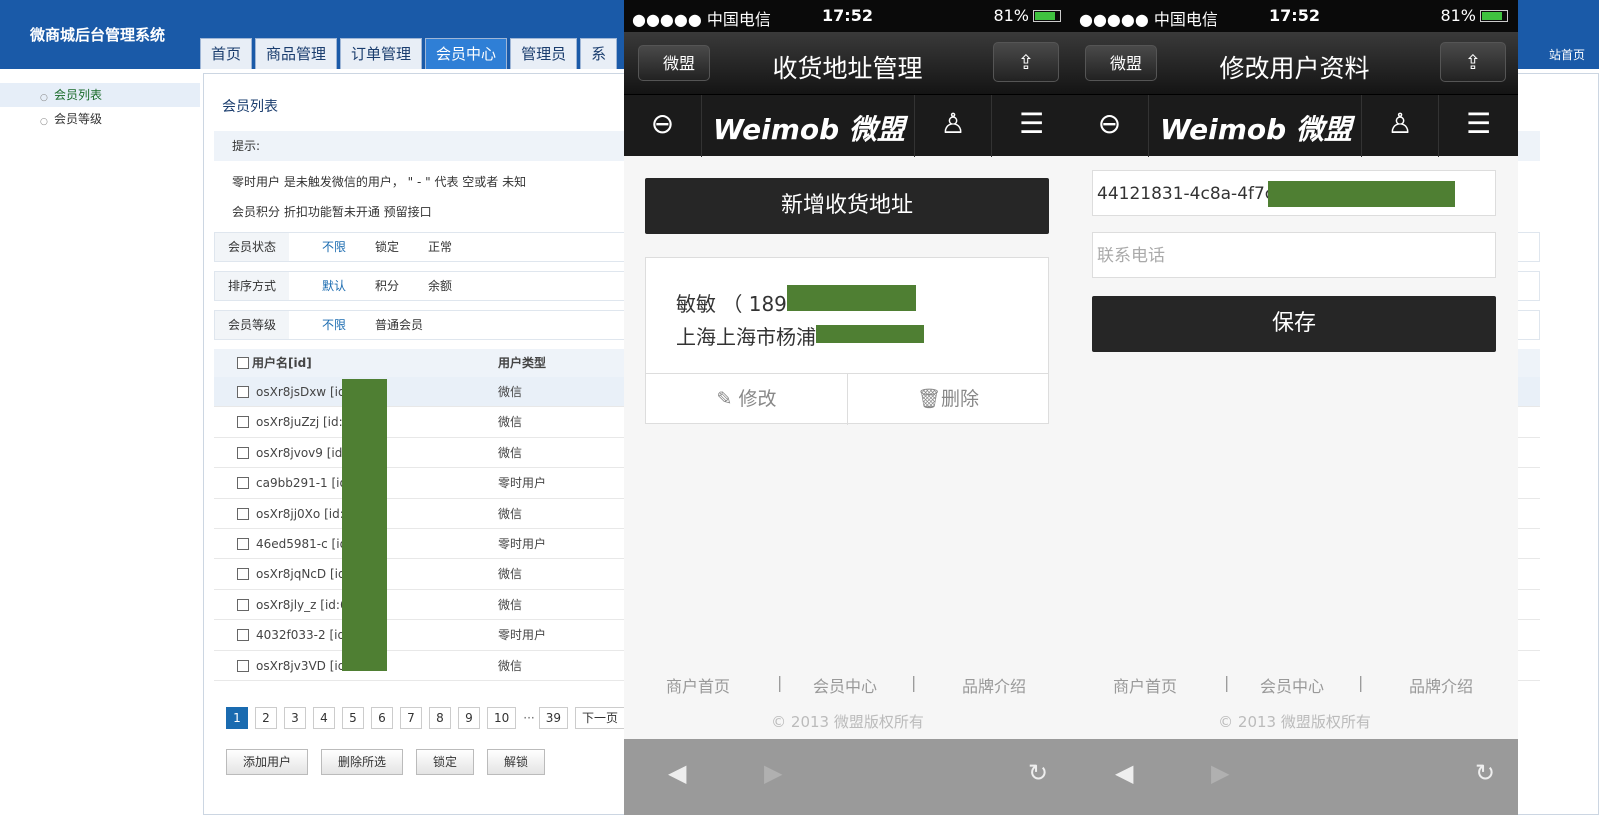 This screenshot has height=815, width=1599. Describe the element at coordinates (382, 718) in the screenshot. I see `page-link-6: 6` at that location.